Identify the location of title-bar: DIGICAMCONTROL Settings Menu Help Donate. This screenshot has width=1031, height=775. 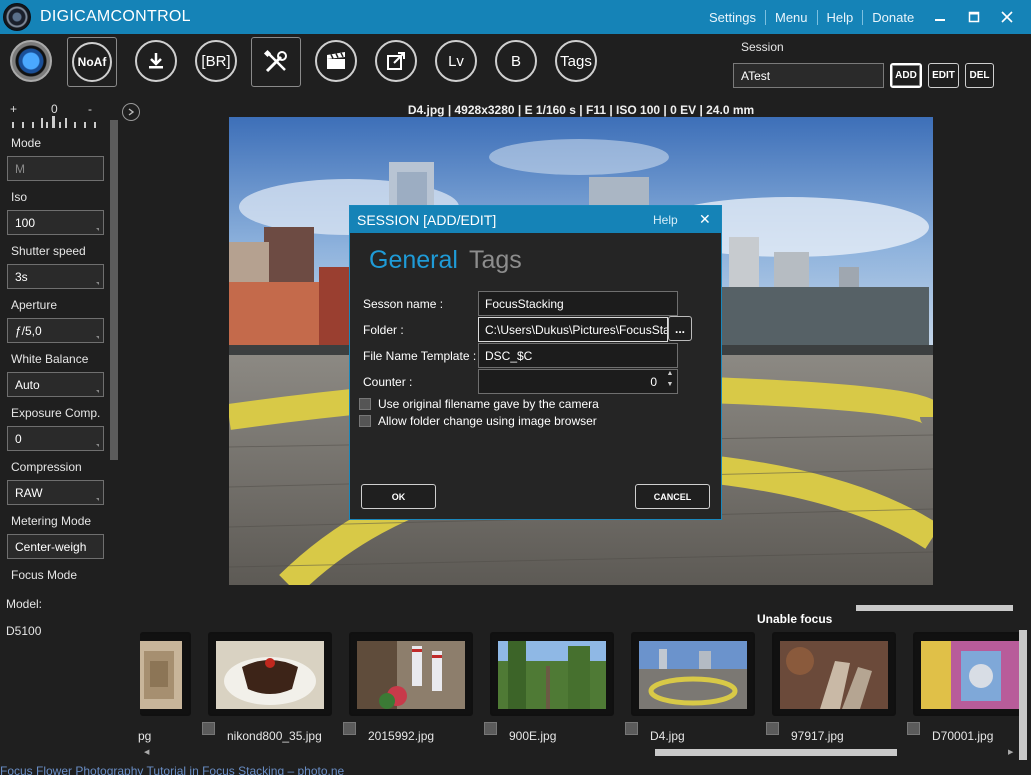
(515, 17).